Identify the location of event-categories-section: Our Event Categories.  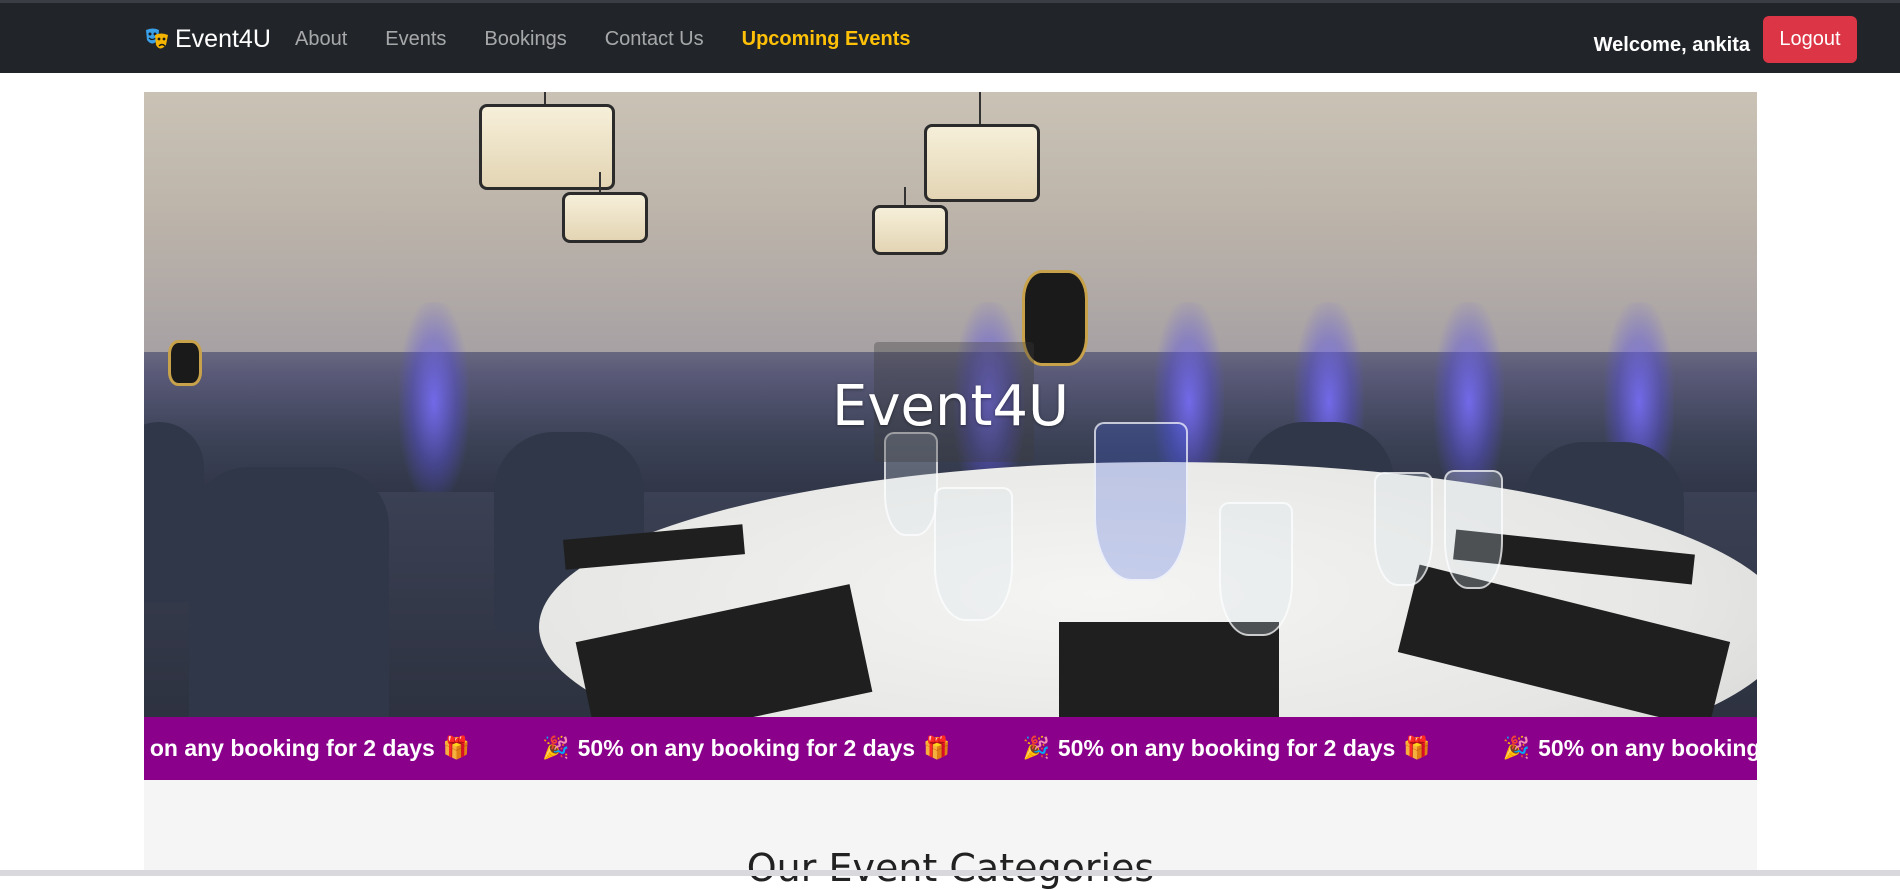
(950, 835).